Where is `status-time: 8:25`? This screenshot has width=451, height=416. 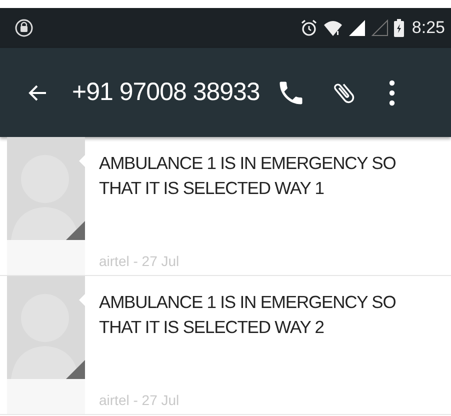
status-time: 8:25 is located at coordinates (428, 28).